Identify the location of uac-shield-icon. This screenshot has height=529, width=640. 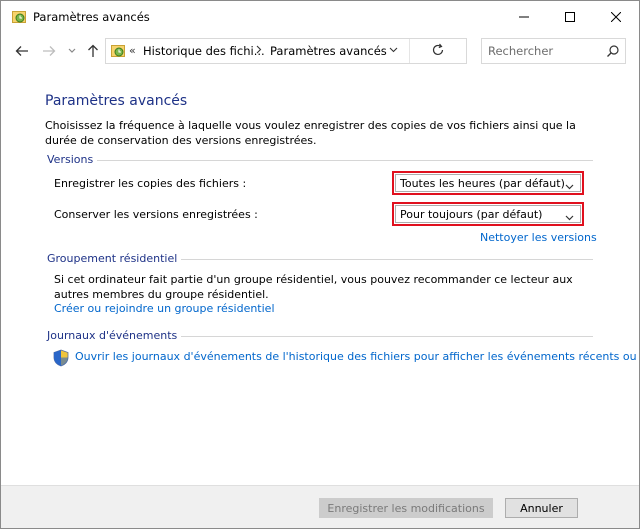
(61, 358).